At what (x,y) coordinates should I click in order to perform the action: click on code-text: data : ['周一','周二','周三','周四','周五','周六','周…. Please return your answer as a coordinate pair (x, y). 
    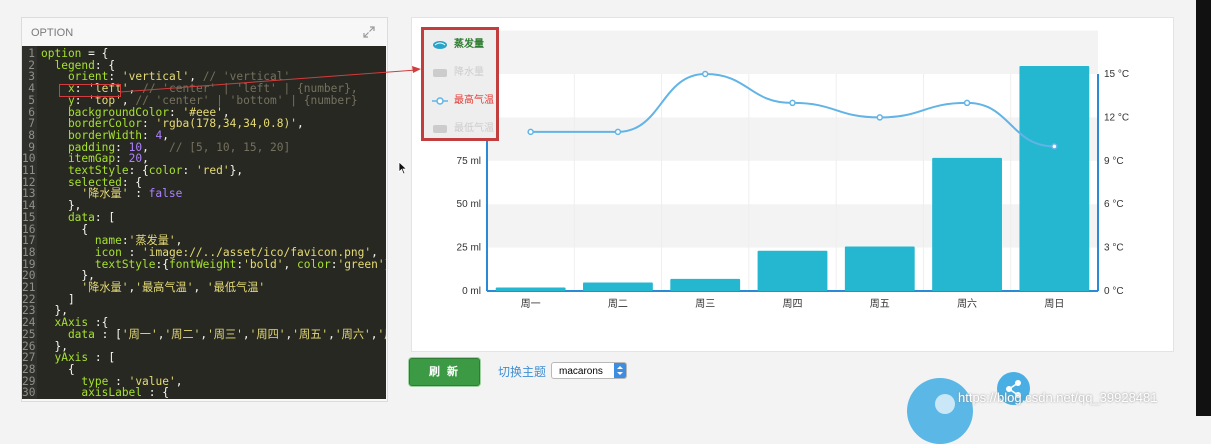
    Looking at the image, I should click on (213, 334).